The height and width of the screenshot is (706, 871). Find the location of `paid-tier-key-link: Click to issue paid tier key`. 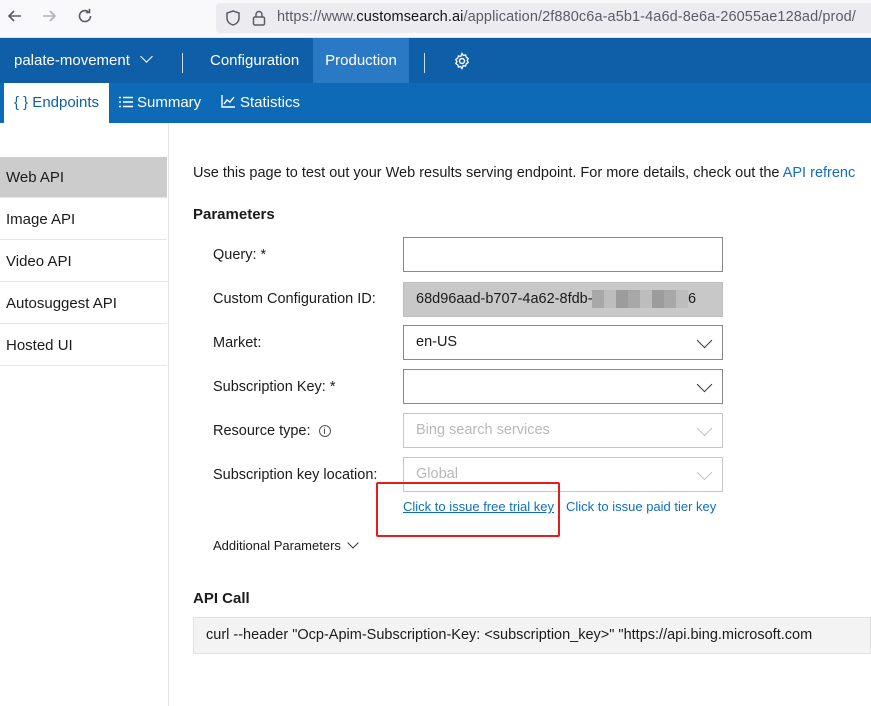

paid-tier-key-link: Click to issue paid tier key is located at coordinates (641, 506).